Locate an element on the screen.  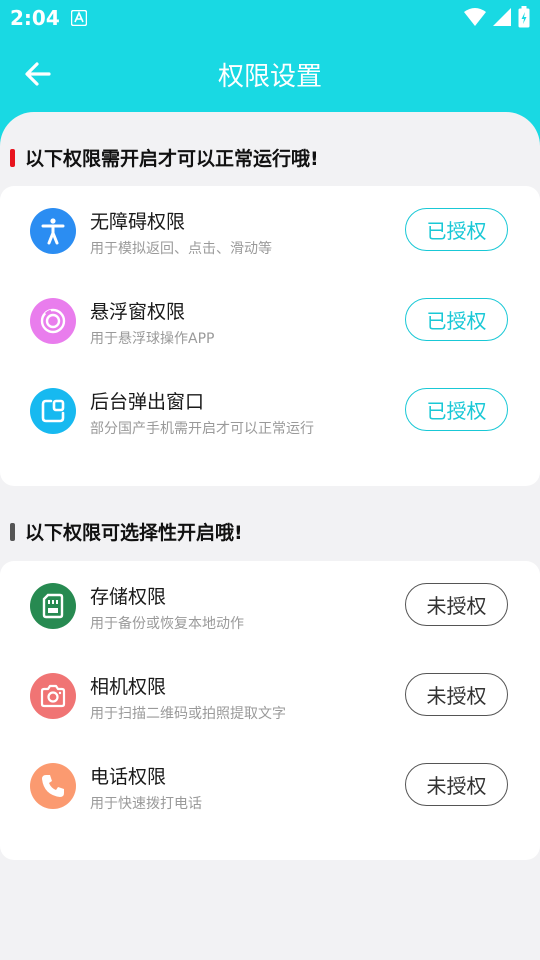
battery-icon is located at coordinates (524, 17).